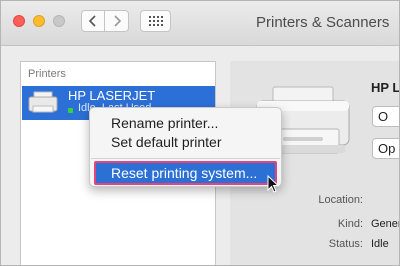 The height and width of the screenshot is (266, 400). What do you see at coordinates (47, 74) in the screenshot?
I see `printers-list-header: Printers` at bounding box center [47, 74].